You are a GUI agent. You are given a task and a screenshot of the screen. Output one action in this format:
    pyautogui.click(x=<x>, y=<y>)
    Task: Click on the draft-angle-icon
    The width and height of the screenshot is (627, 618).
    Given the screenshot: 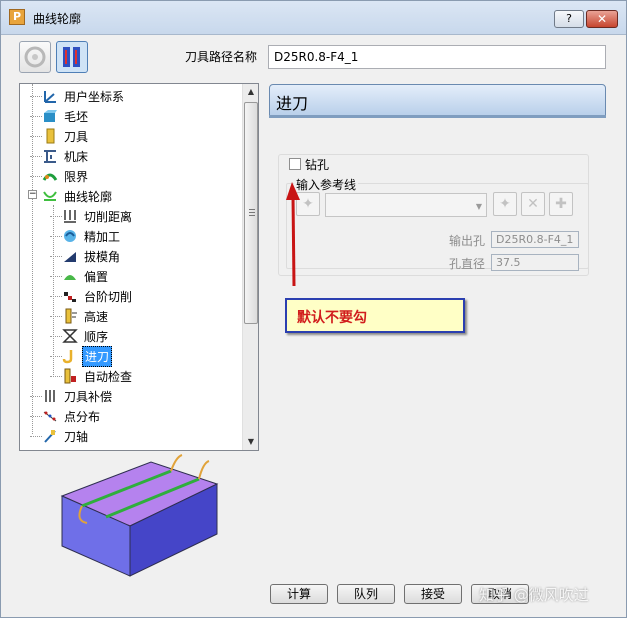 What is the action you would take?
    pyautogui.click(x=70, y=257)
    